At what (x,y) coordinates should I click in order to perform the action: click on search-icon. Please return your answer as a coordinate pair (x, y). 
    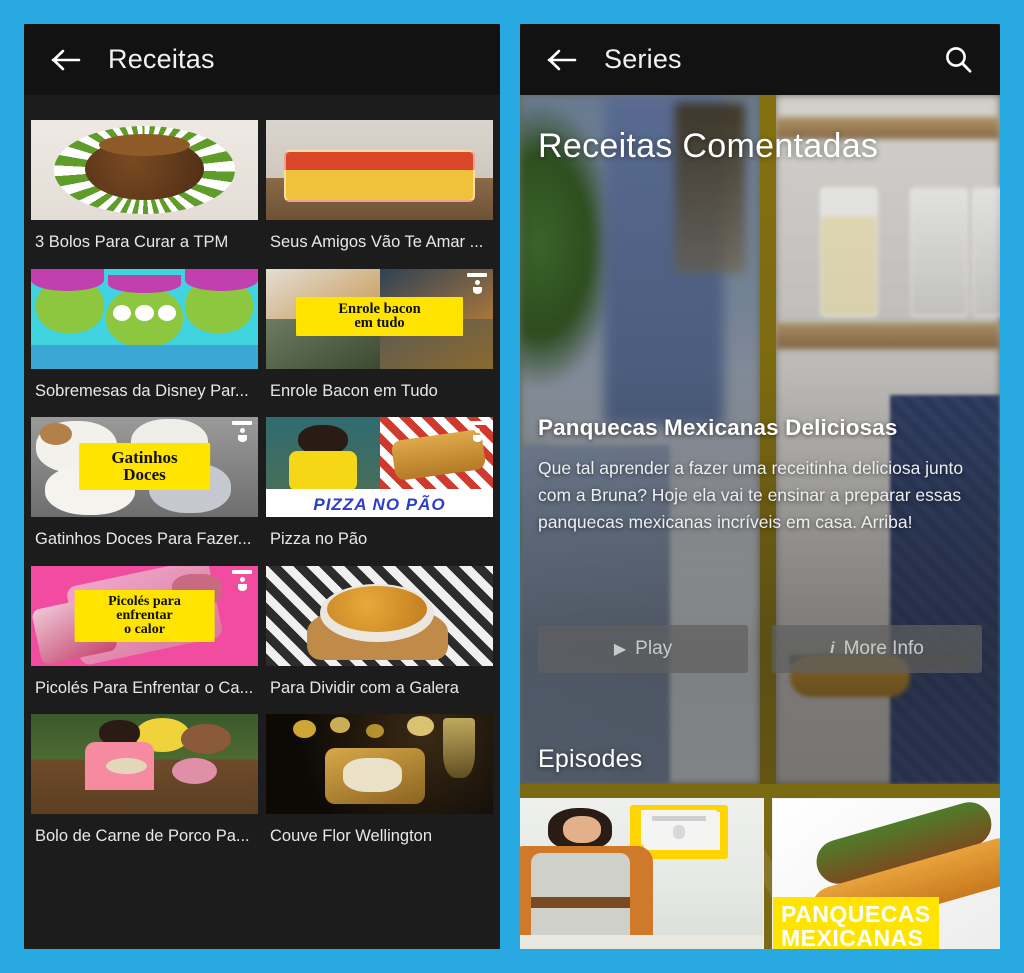
    Looking at the image, I should click on (959, 59).